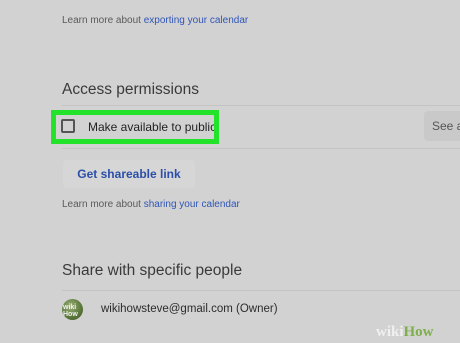 The image size is (460, 343). Describe the element at coordinates (418, 332) in the screenshot. I see `watermark-how: How` at that location.